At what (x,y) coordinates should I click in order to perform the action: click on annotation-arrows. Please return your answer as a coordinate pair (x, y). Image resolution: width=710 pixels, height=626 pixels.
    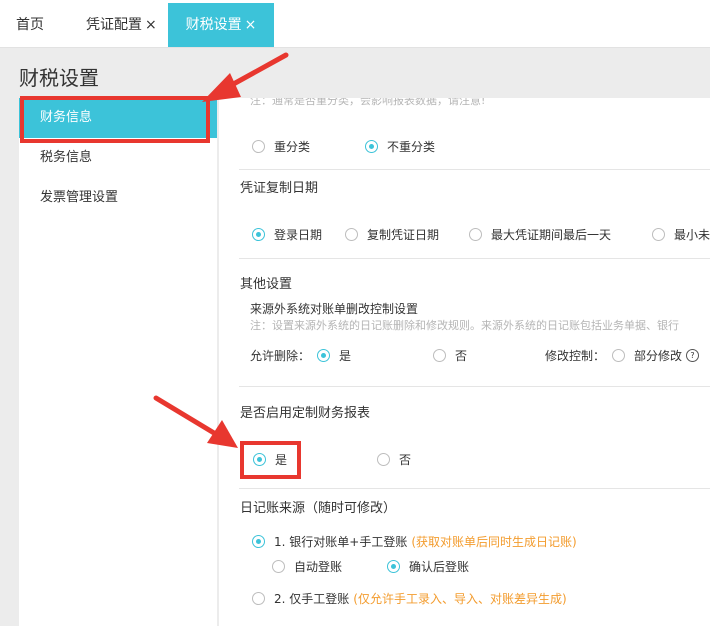
    Looking at the image, I should click on (221, 250).